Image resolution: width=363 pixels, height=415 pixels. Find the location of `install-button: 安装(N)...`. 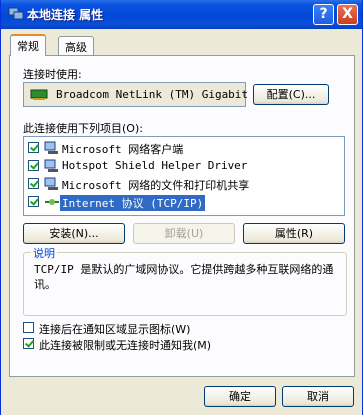

install-button: 安装(N)... is located at coordinates (74, 233).